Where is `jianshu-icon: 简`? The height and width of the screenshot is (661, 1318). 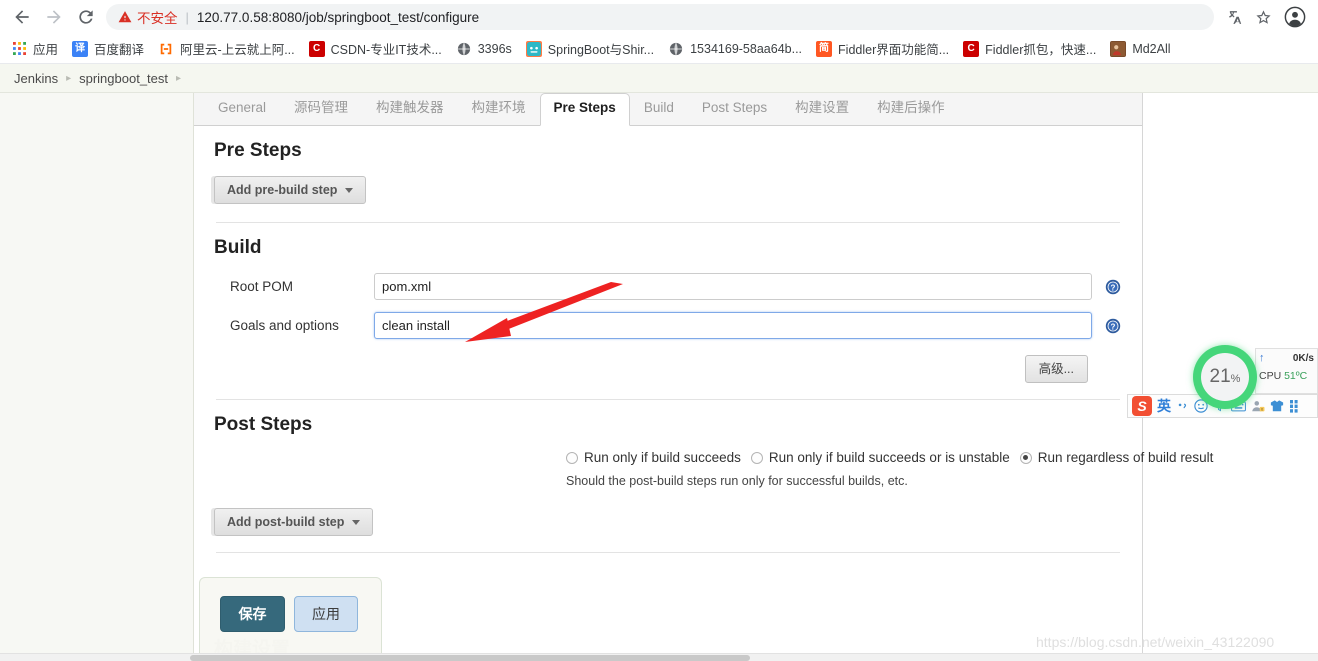 jianshu-icon: 简 is located at coordinates (824, 48).